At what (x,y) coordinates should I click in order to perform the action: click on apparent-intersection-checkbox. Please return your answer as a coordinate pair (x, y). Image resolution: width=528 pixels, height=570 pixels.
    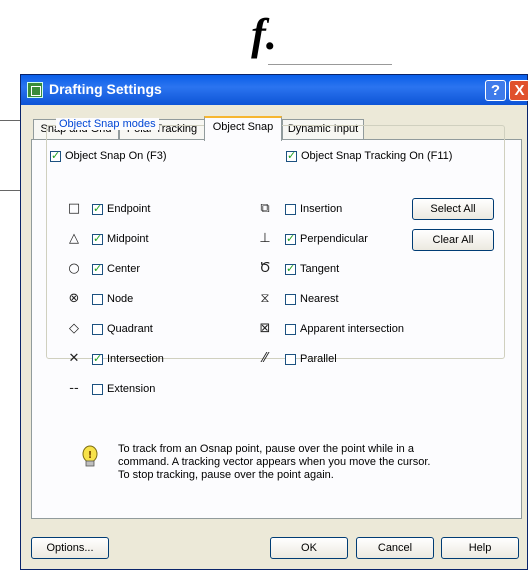
    Looking at the image, I should click on (290, 329).